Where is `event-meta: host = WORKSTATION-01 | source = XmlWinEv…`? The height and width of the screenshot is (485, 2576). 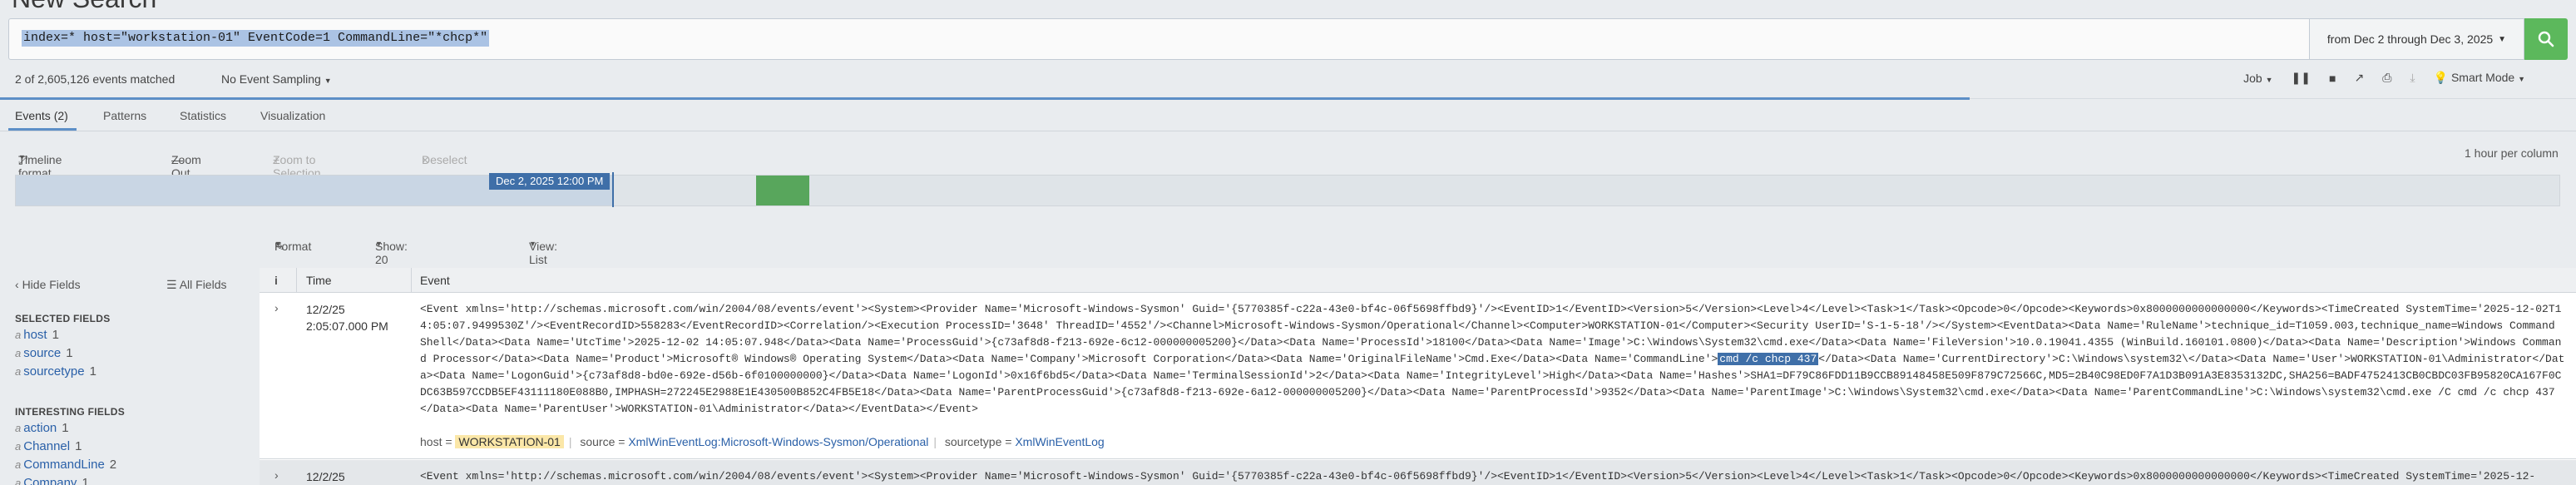 event-meta: host = WORKSTATION-01 | source = XmlWinEv… is located at coordinates (762, 441).